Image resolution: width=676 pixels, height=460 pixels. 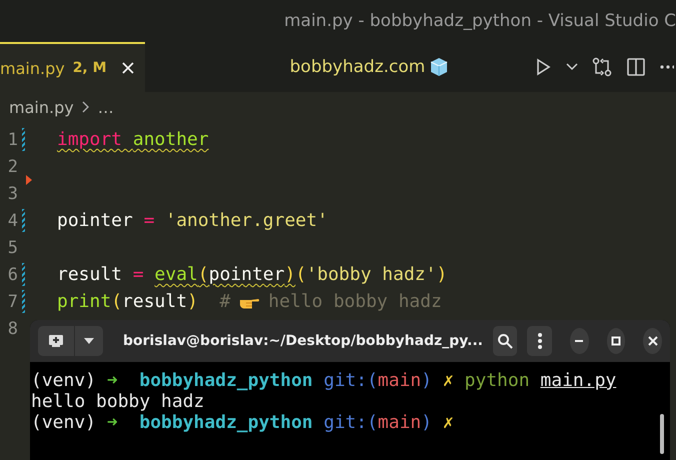 What do you see at coordinates (192, 220) in the screenshot?
I see `code-line: pointer = 'another.greet'` at bounding box center [192, 220].